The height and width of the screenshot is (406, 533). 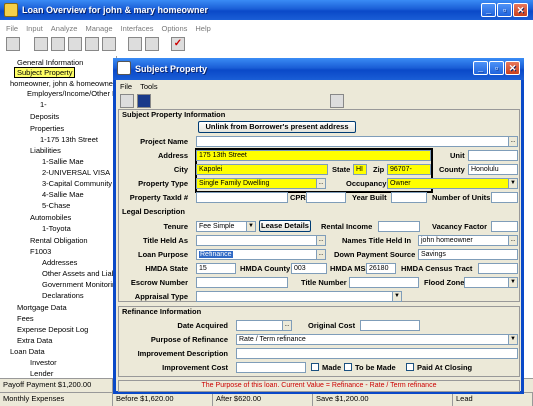 I want to click on dialog-minimize-button: _, so click(x=480, y=68).